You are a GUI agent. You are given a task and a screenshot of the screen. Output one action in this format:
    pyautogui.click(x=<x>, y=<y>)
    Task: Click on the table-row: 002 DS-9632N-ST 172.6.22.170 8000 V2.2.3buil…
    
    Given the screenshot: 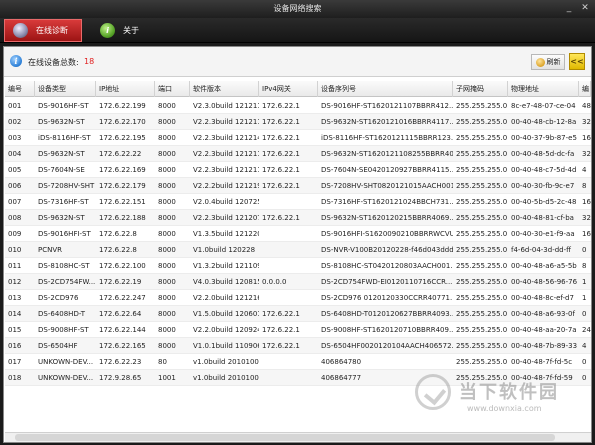 What is the action you would take?
    pyautogui.click(x=298, y=122)
    